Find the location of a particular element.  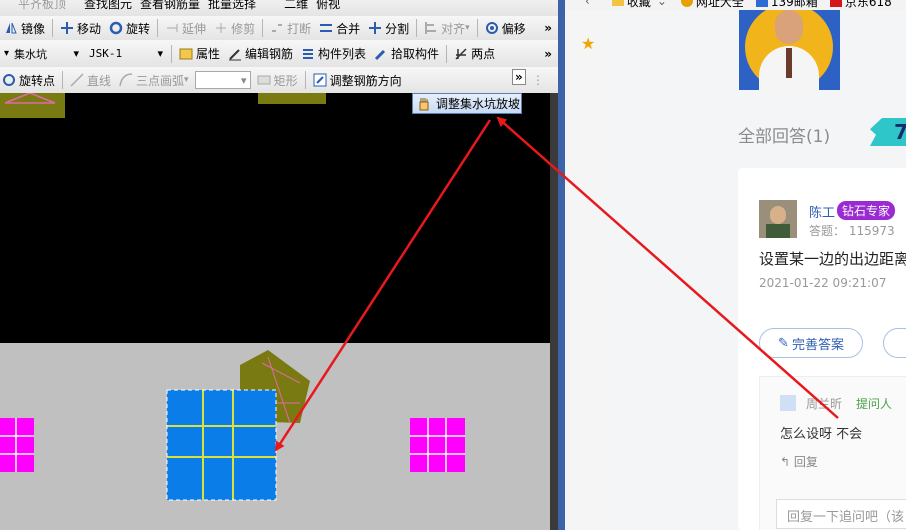

reply-link: ↰ 回复 is located at coordinates (799, 461).